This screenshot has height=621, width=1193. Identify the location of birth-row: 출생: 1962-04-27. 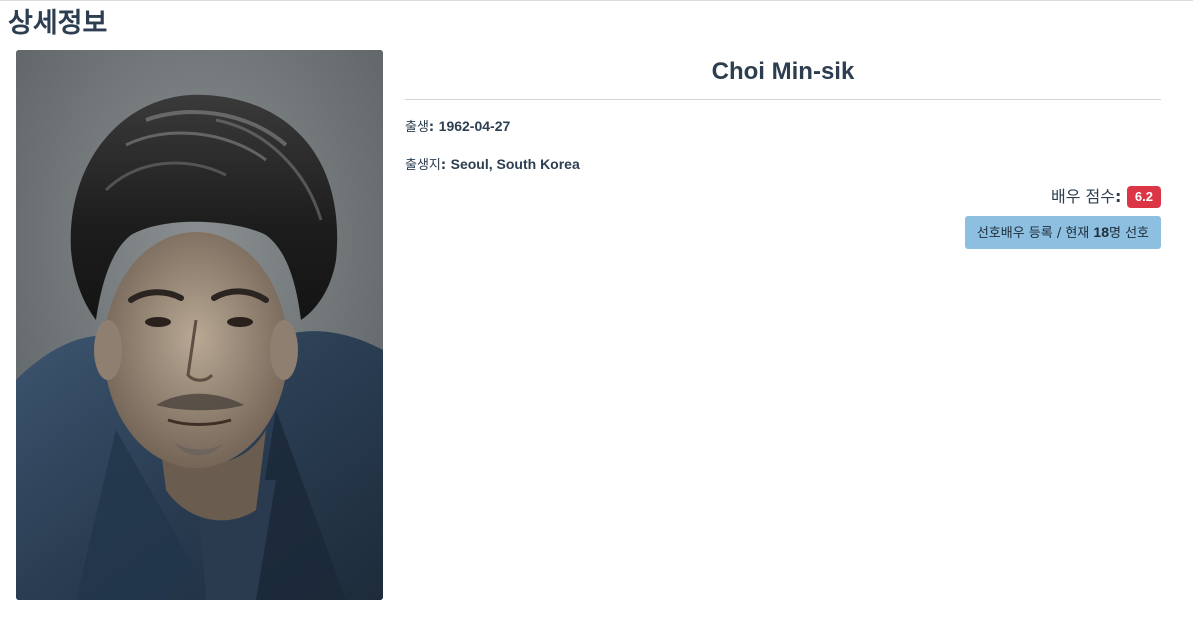
(458, 126).